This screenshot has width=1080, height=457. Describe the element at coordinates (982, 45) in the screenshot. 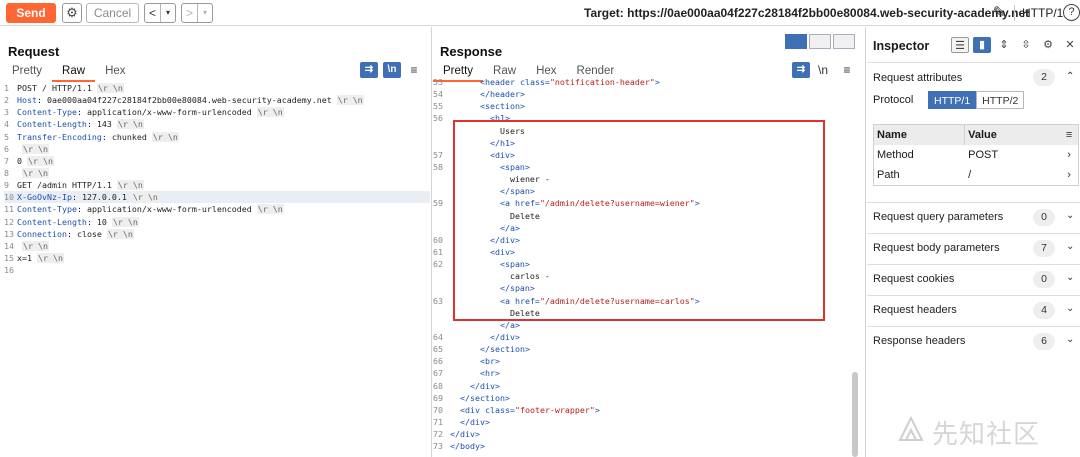

I see `inspector-layout-panel-icon: ▮` at that location.